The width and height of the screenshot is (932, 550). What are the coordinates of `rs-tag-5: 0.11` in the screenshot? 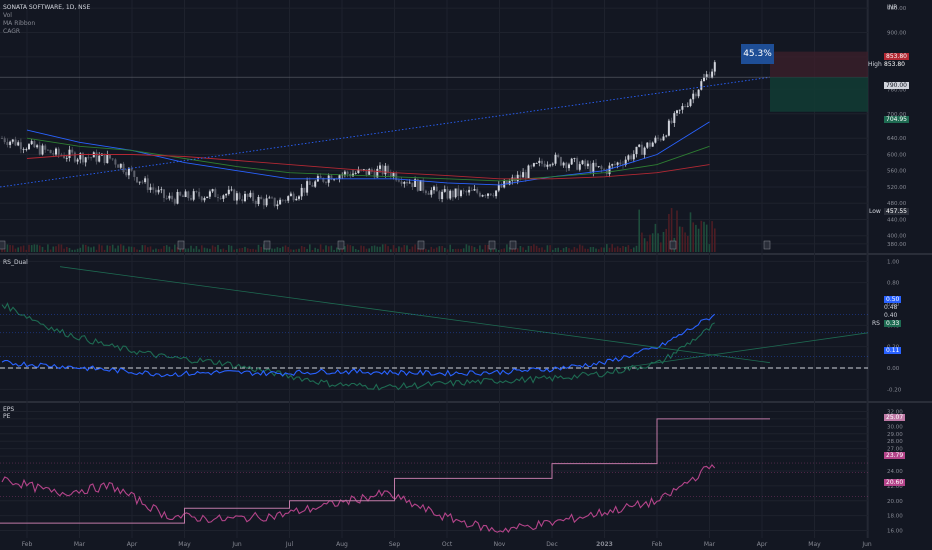 It's located at (893, 350).